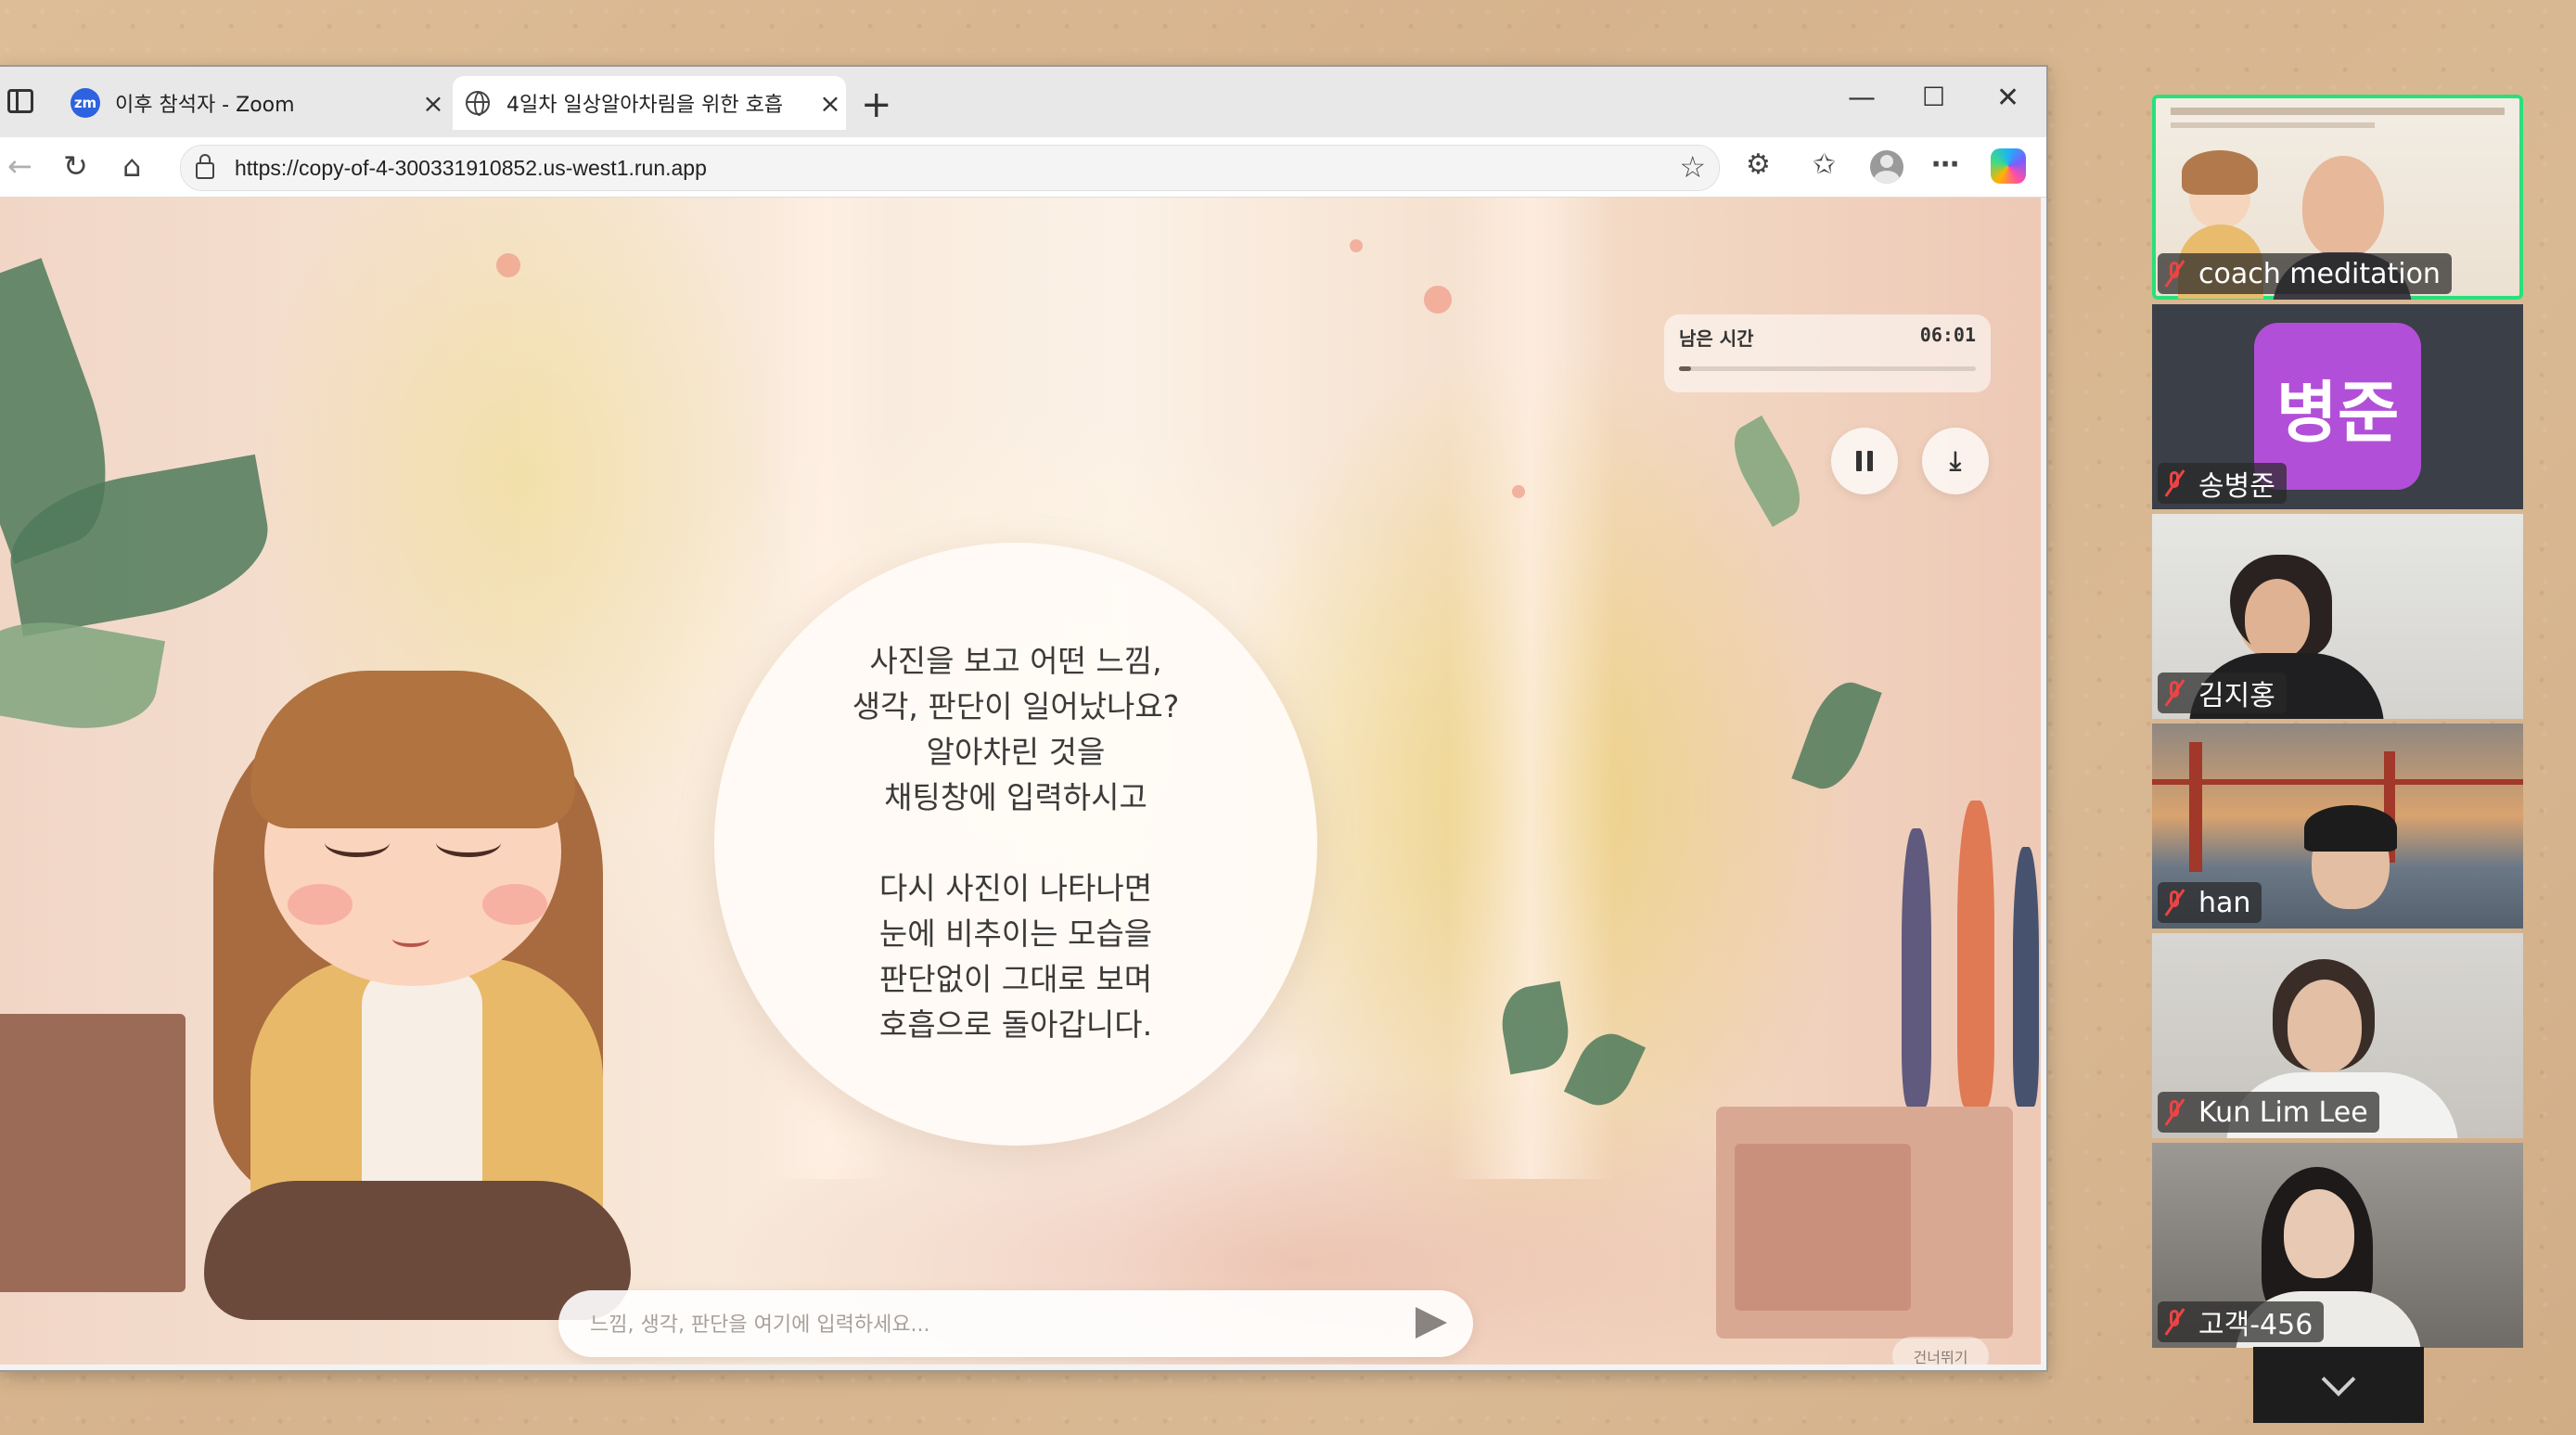 The height and width of the screenshot is (1435, 2576). Describe the element at coordinates (2337, 1245) in the screenshot. I see `participant-tile: 고객-456` at that location.